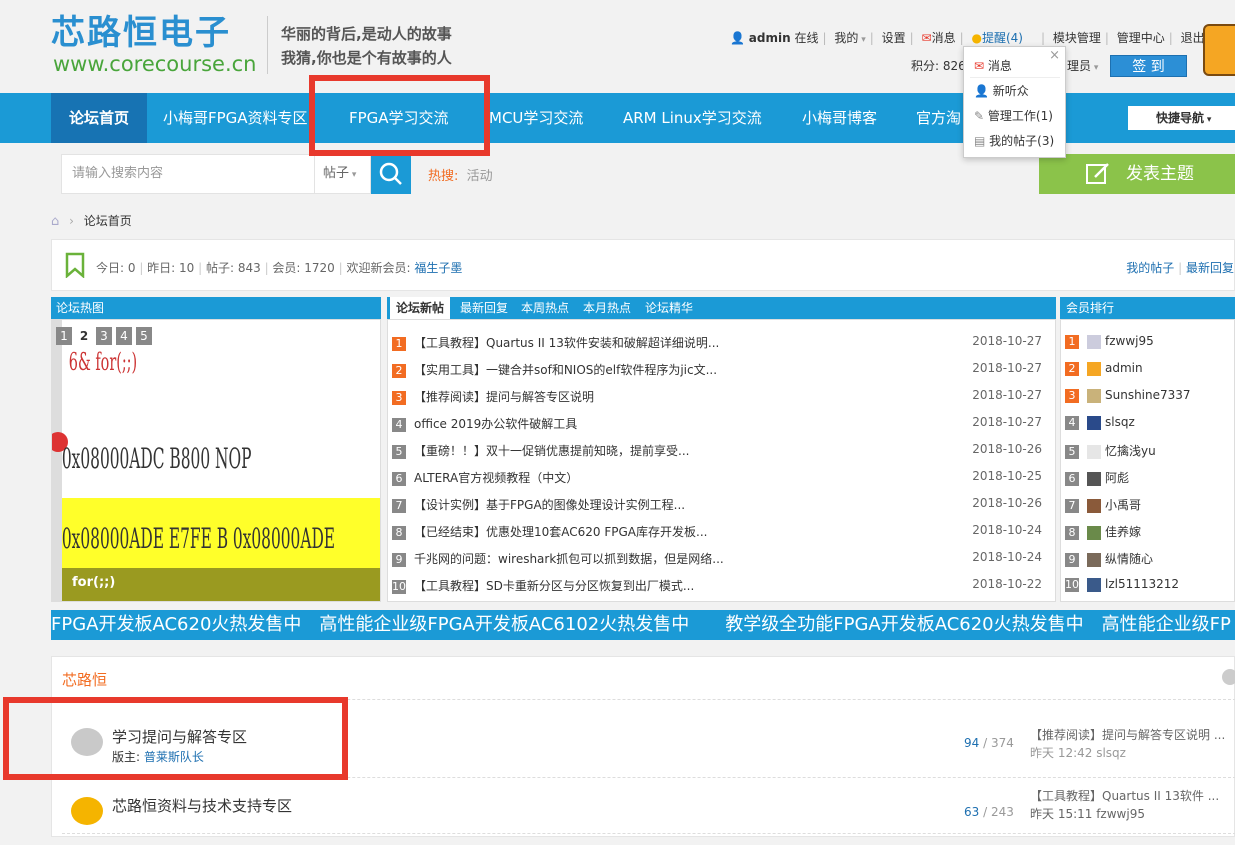 This screenshot has width=1235, height=845. I want to click on list-item: 9 纵情随心, so click(1150, 560).